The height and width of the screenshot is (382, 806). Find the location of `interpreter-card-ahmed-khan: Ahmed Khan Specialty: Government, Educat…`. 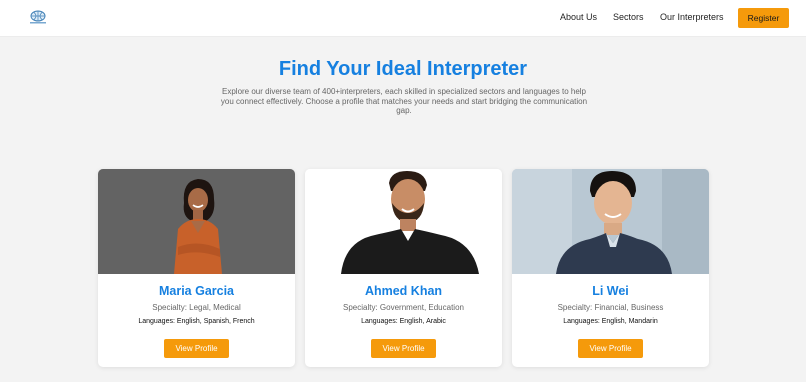

interpreter-card-ahmed-khan: Ahmed Khan Specialty: Government, Educat… is located at coordinates (403, 268).